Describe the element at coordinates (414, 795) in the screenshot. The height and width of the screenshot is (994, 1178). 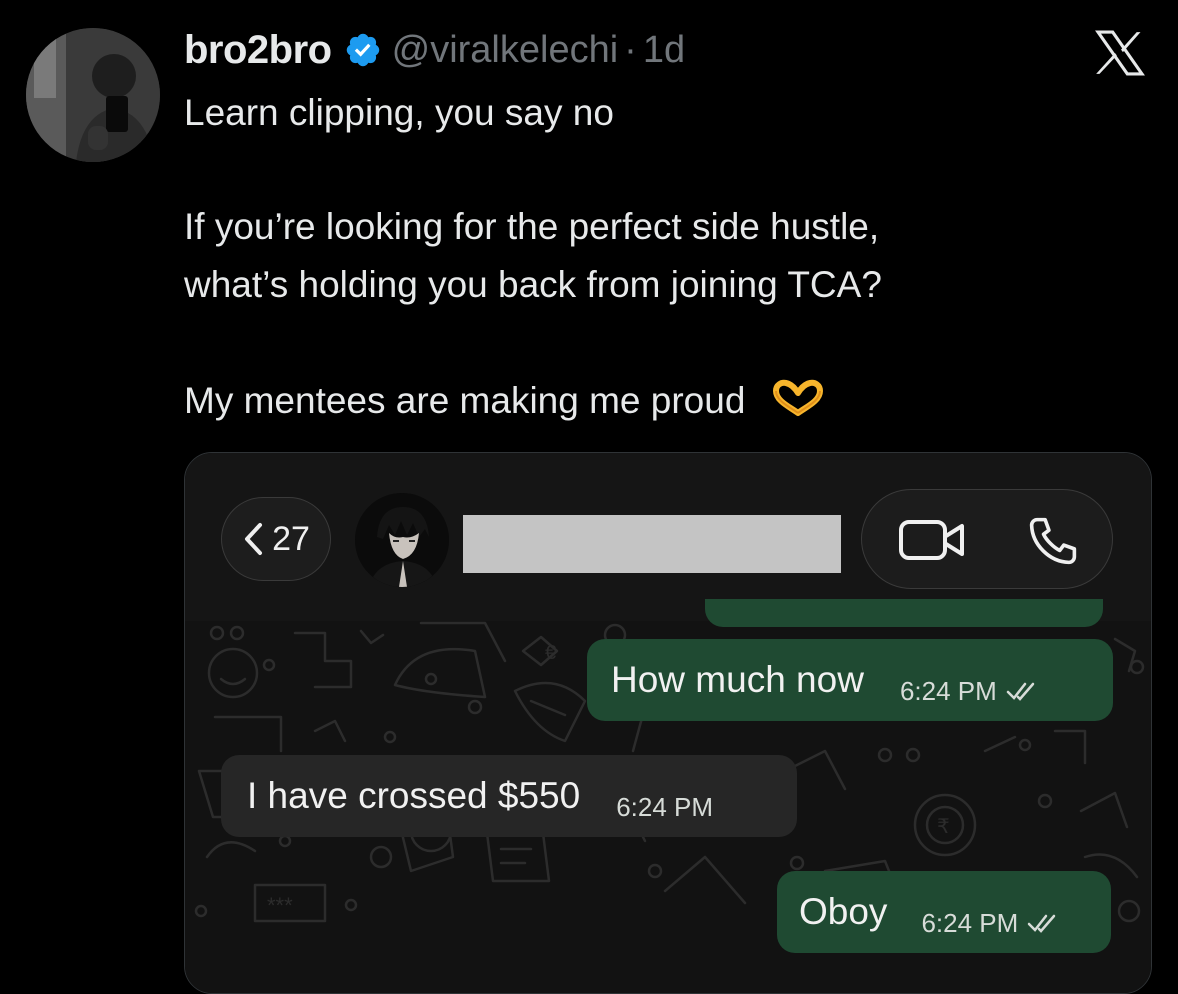
I see `message-text: I have crossed $550` at that location.